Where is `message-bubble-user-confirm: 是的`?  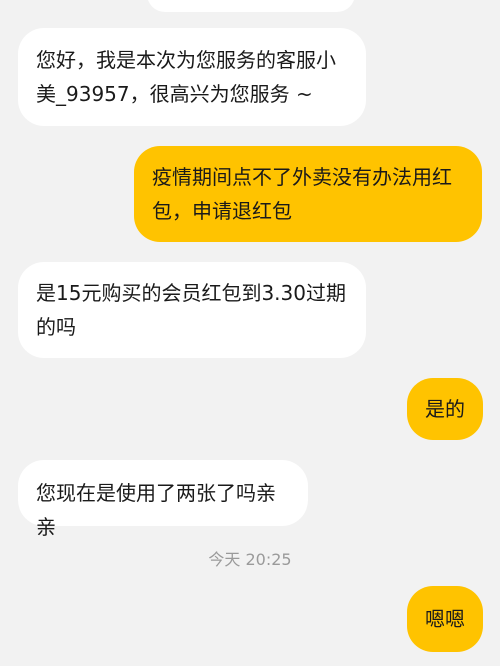 message-bubble-user-confirm: 是的 is located at coordinates (445, 409).